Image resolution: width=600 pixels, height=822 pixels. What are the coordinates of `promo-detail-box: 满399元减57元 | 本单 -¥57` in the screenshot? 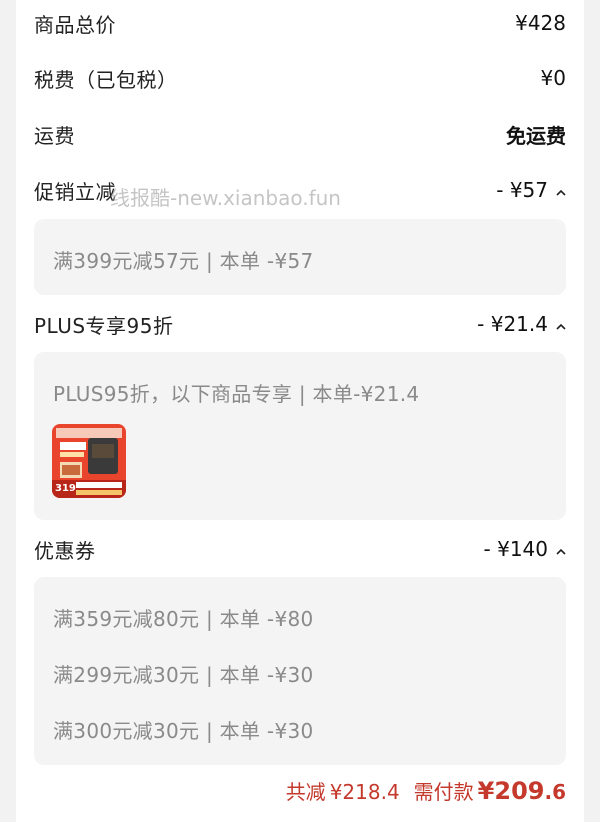 It's located at (300, 257).